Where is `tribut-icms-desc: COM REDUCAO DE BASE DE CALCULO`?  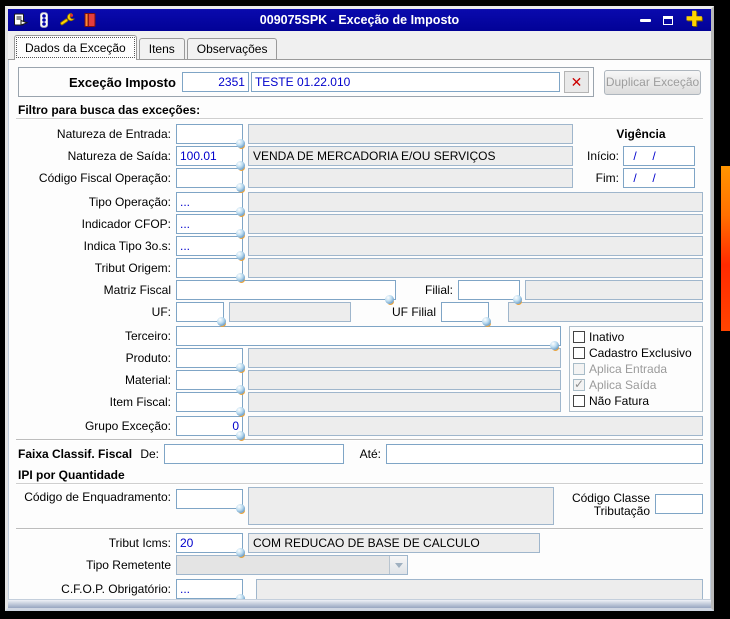 tribut-icms-desc: COM REDUCAO DE BASE DE CALCULO is located at coordinates (394, 543).